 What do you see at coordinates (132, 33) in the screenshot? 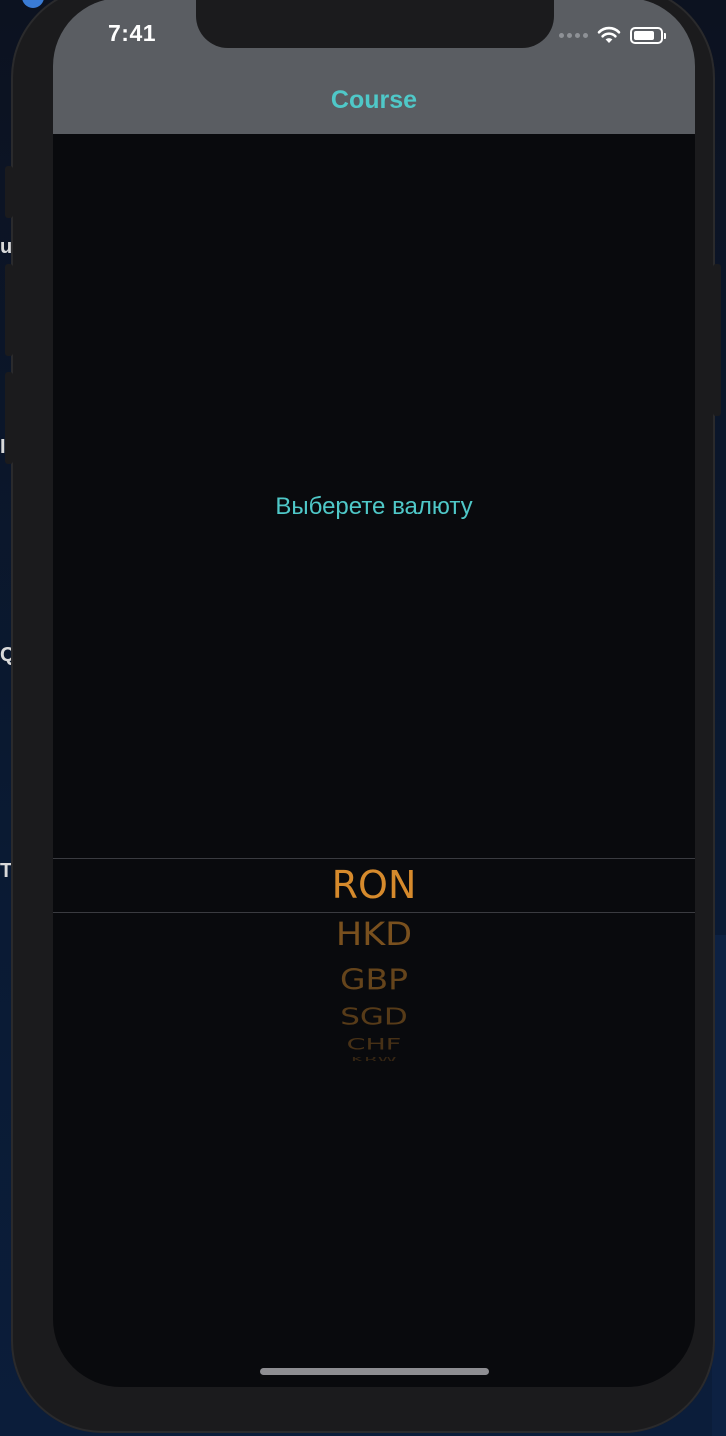
I see `status-time: 7:41` at bounding box center [132, 33].